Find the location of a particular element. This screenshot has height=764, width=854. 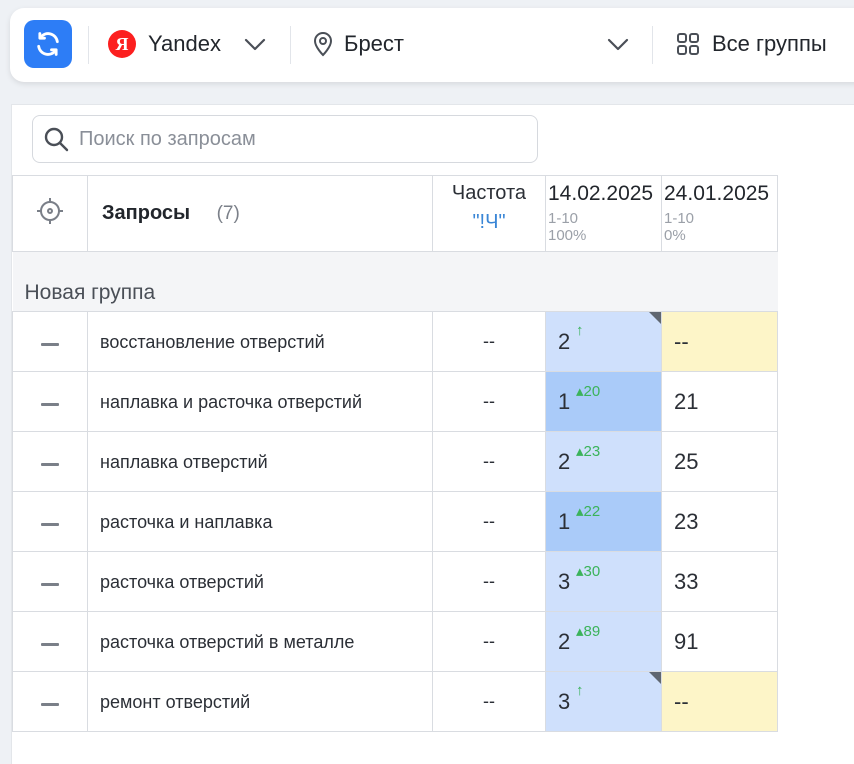

query-text: расточка отверстий в металле is located at coordinates (260, 641).